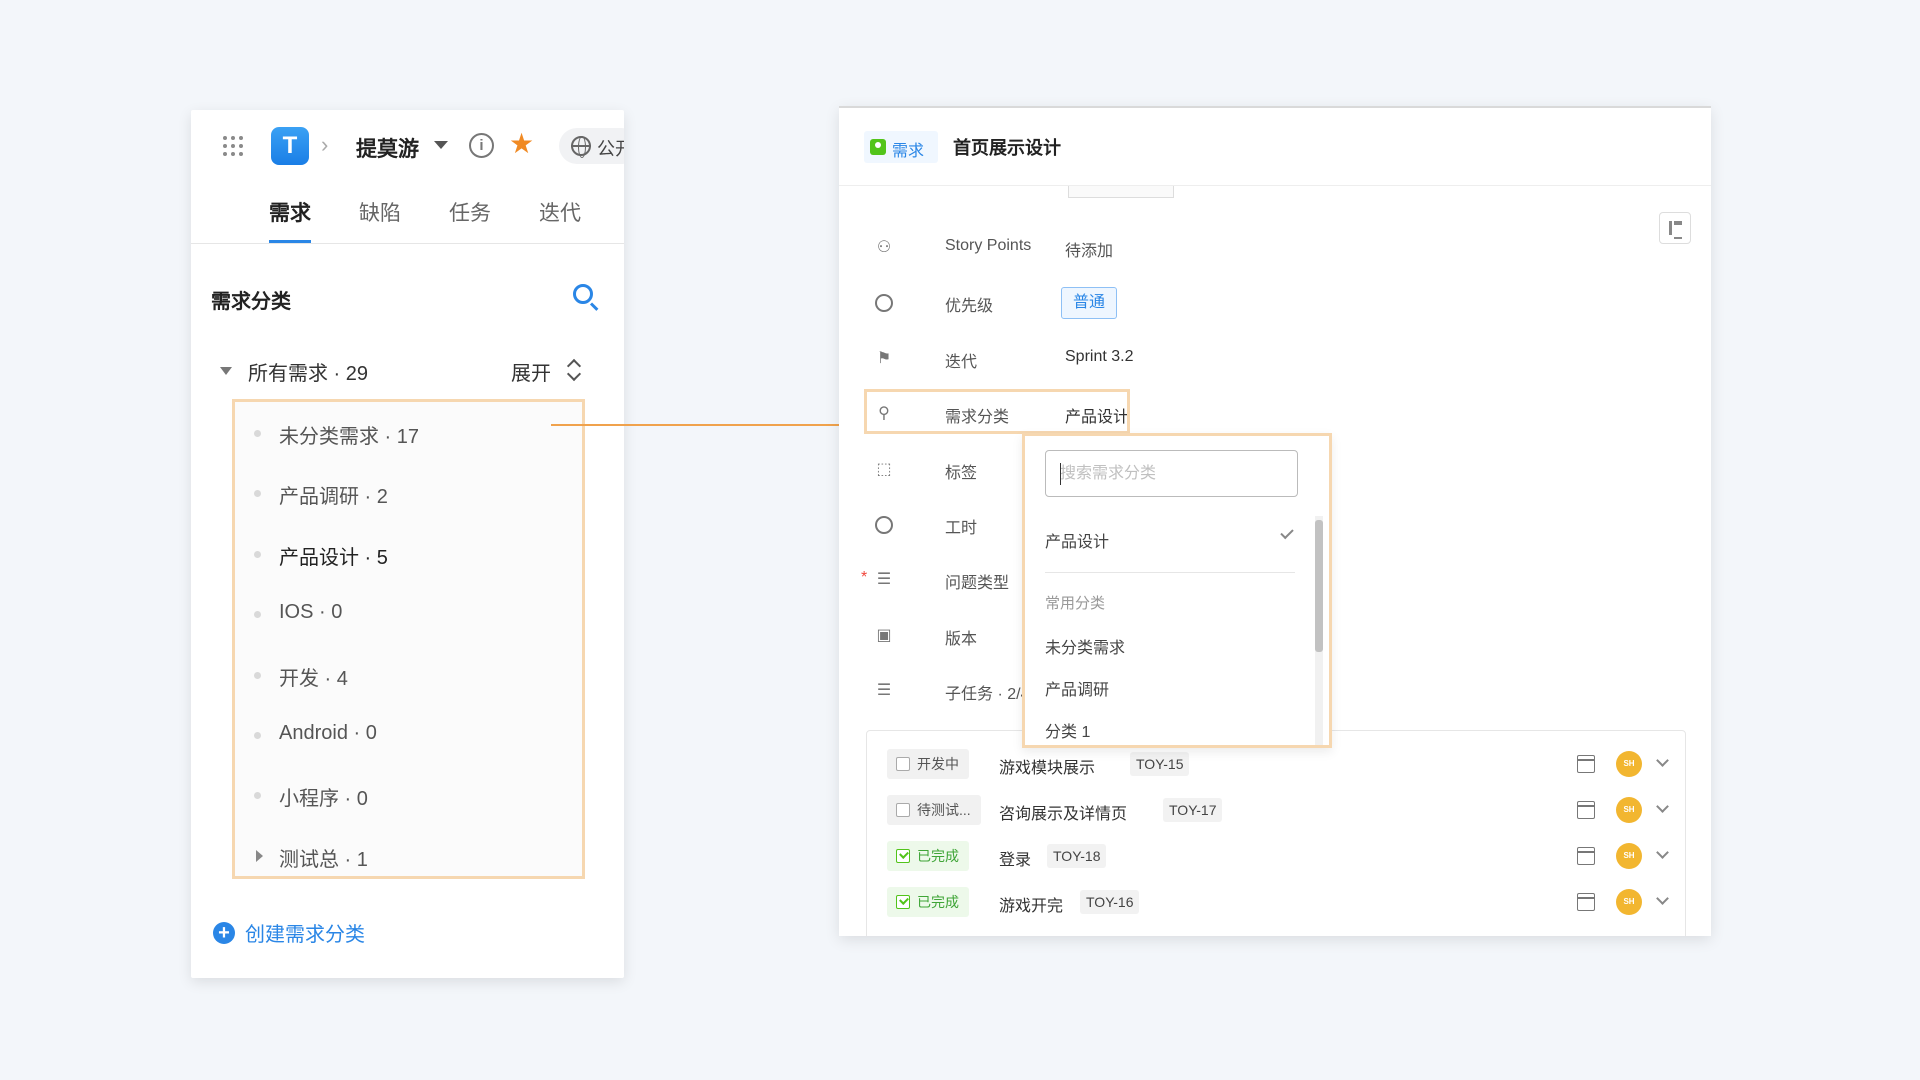 This screenshot has width=1920, height=1080. Describe the element at coordinates (521, 143) in the screenshot. I see `star-icon: ★` at that location.